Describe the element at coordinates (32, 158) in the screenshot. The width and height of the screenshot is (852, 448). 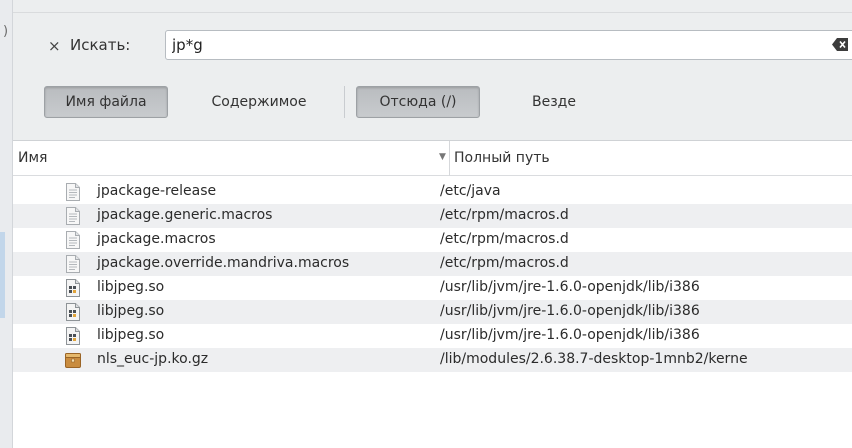
I see `column-header-name: Имя` at that location.